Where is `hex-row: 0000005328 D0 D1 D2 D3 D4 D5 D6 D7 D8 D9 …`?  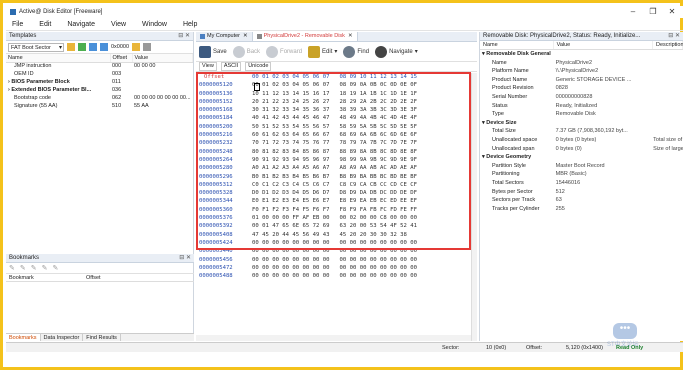 hex-row: 0000005328 D0 D1 D2 D3 D4 D5 D6 D7 D8 D9 … is located at coordinates (336, 193).